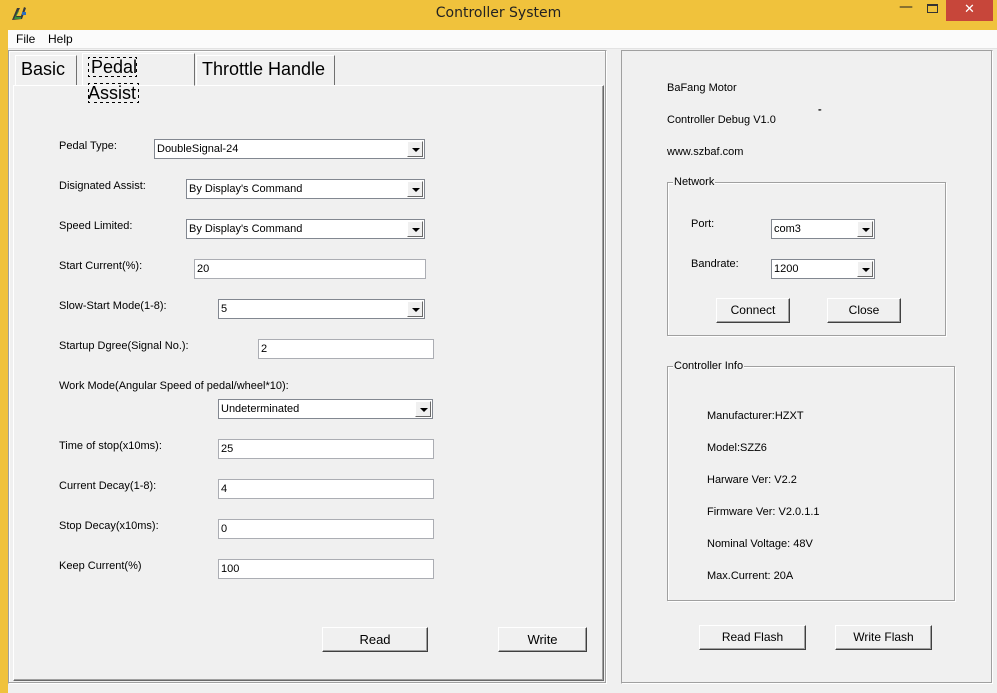  I want to click on maximize-icon, so click(932, 8).